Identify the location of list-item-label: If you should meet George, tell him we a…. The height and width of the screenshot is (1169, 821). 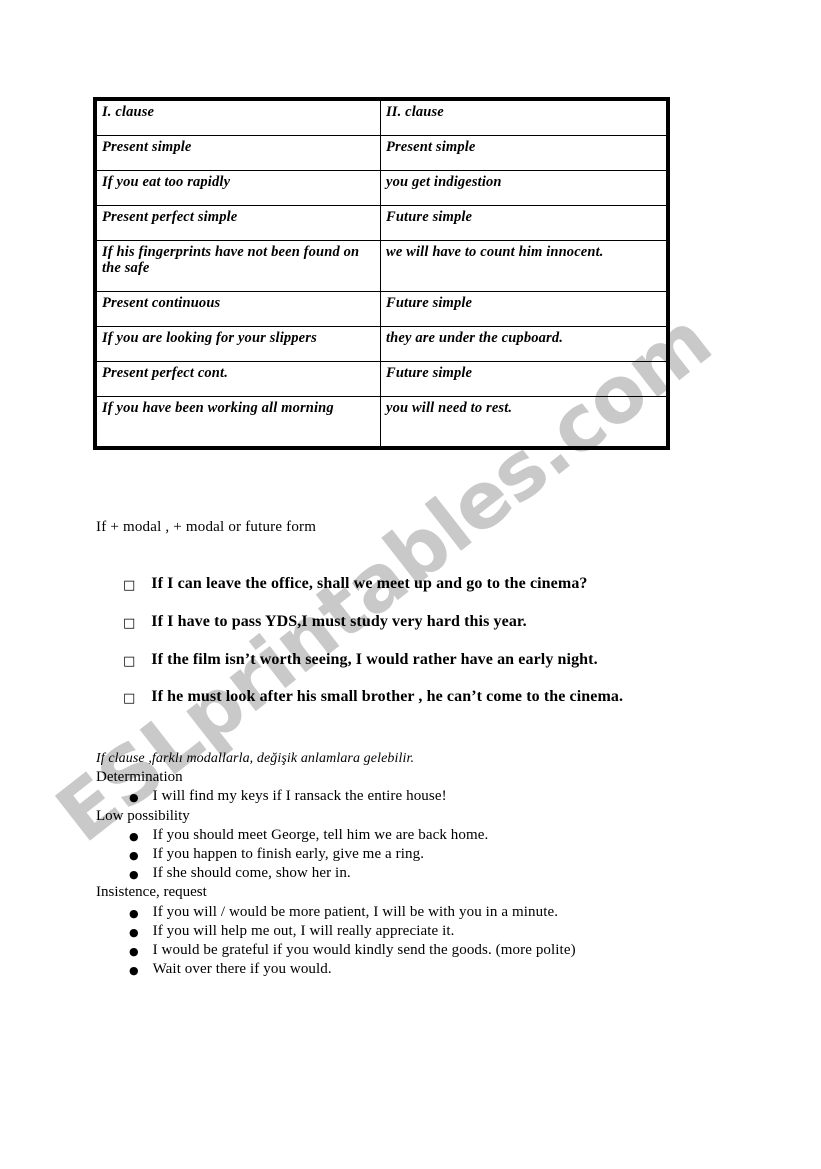
(320, 834).